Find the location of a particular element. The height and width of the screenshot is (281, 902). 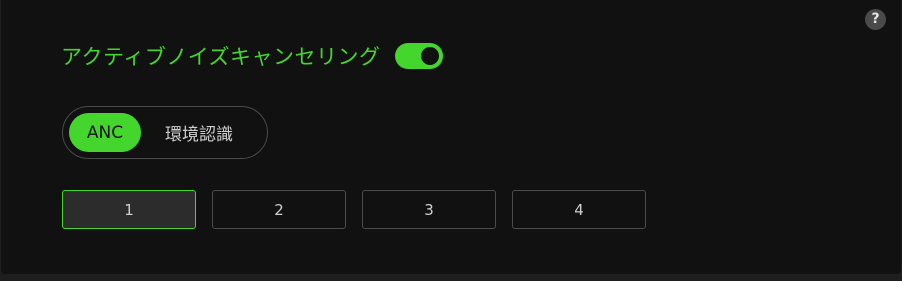

level-3-button: 3 is located at coordinates (429, 209).